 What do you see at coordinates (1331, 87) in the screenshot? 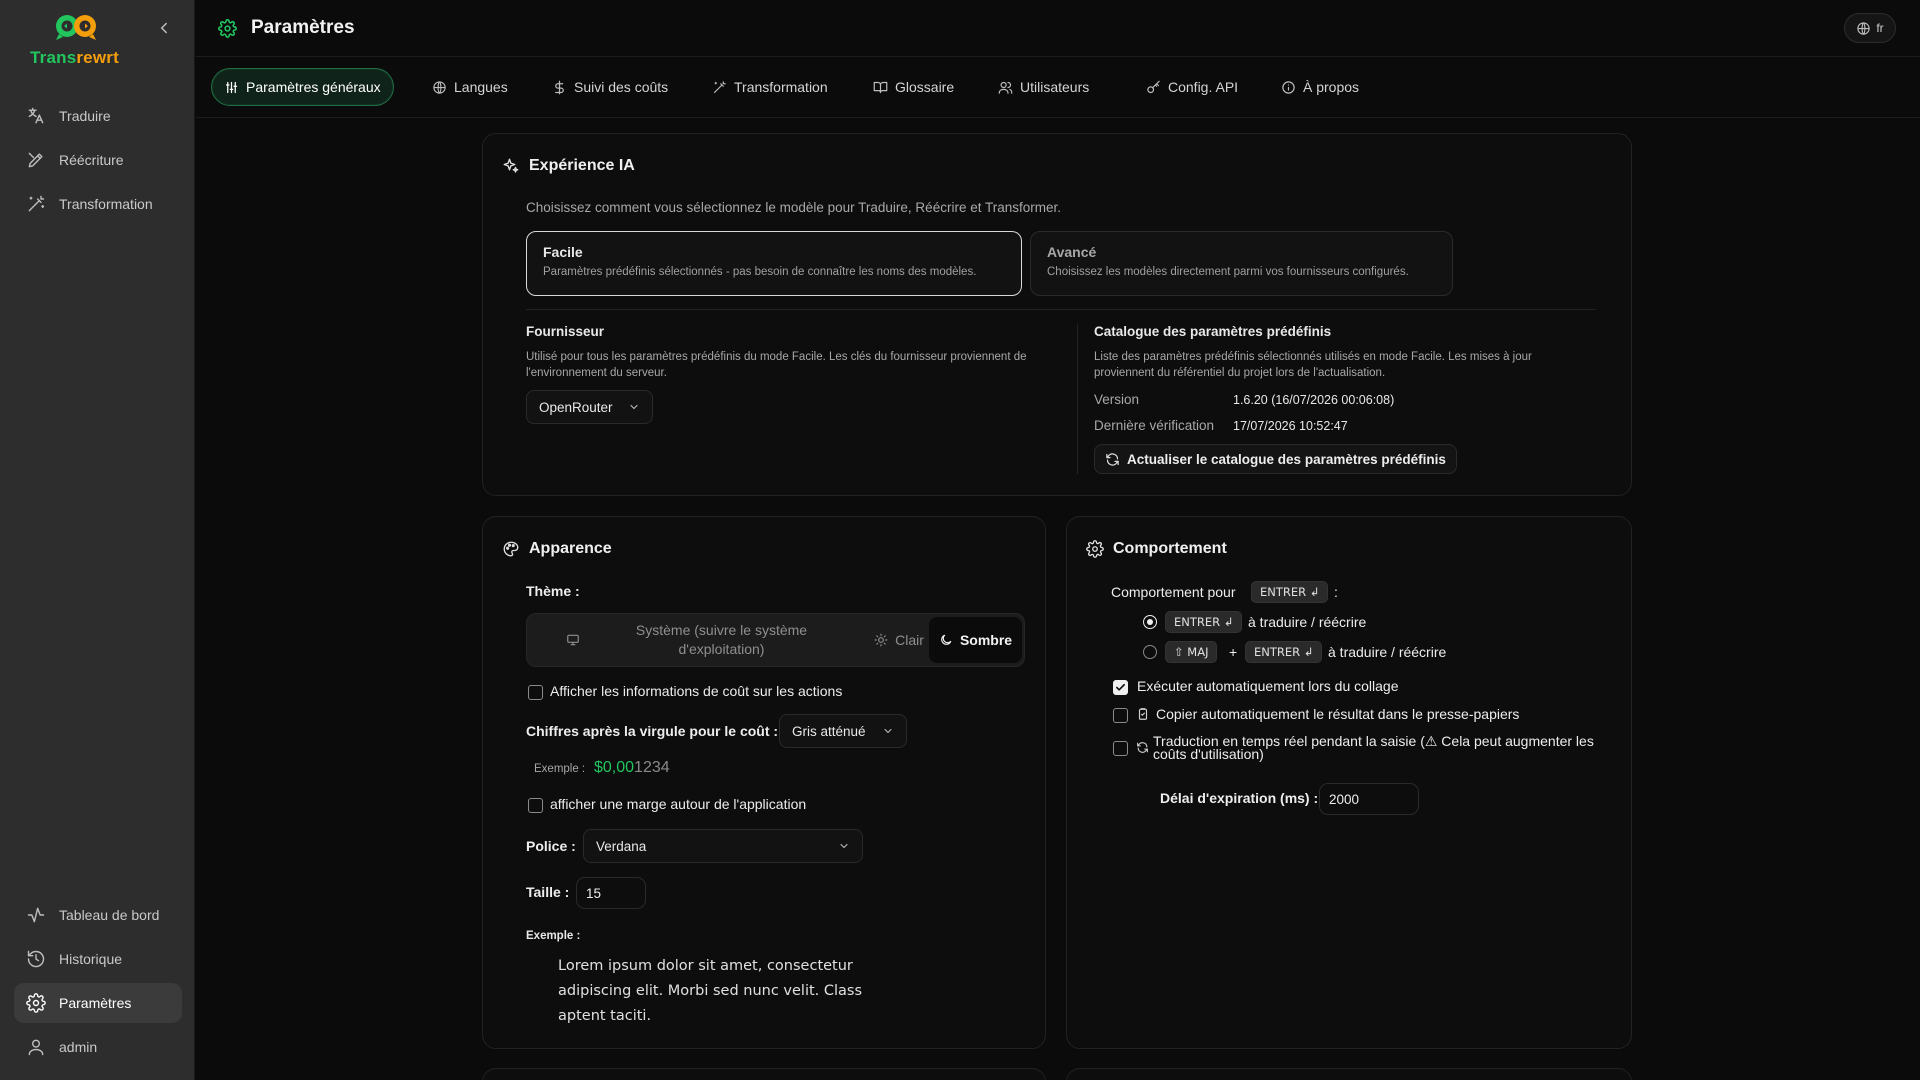
I see `tab-label: À propos` at bounding box center [1331, 87].